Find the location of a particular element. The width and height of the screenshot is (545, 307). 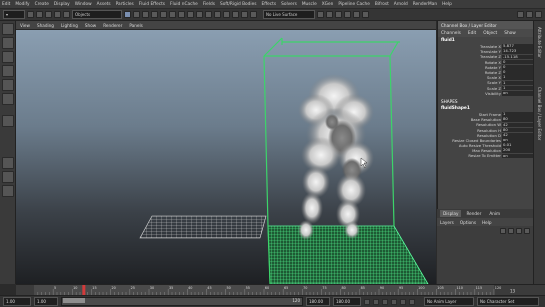

object-name: fluid1 is located at coordinates (485, 40).